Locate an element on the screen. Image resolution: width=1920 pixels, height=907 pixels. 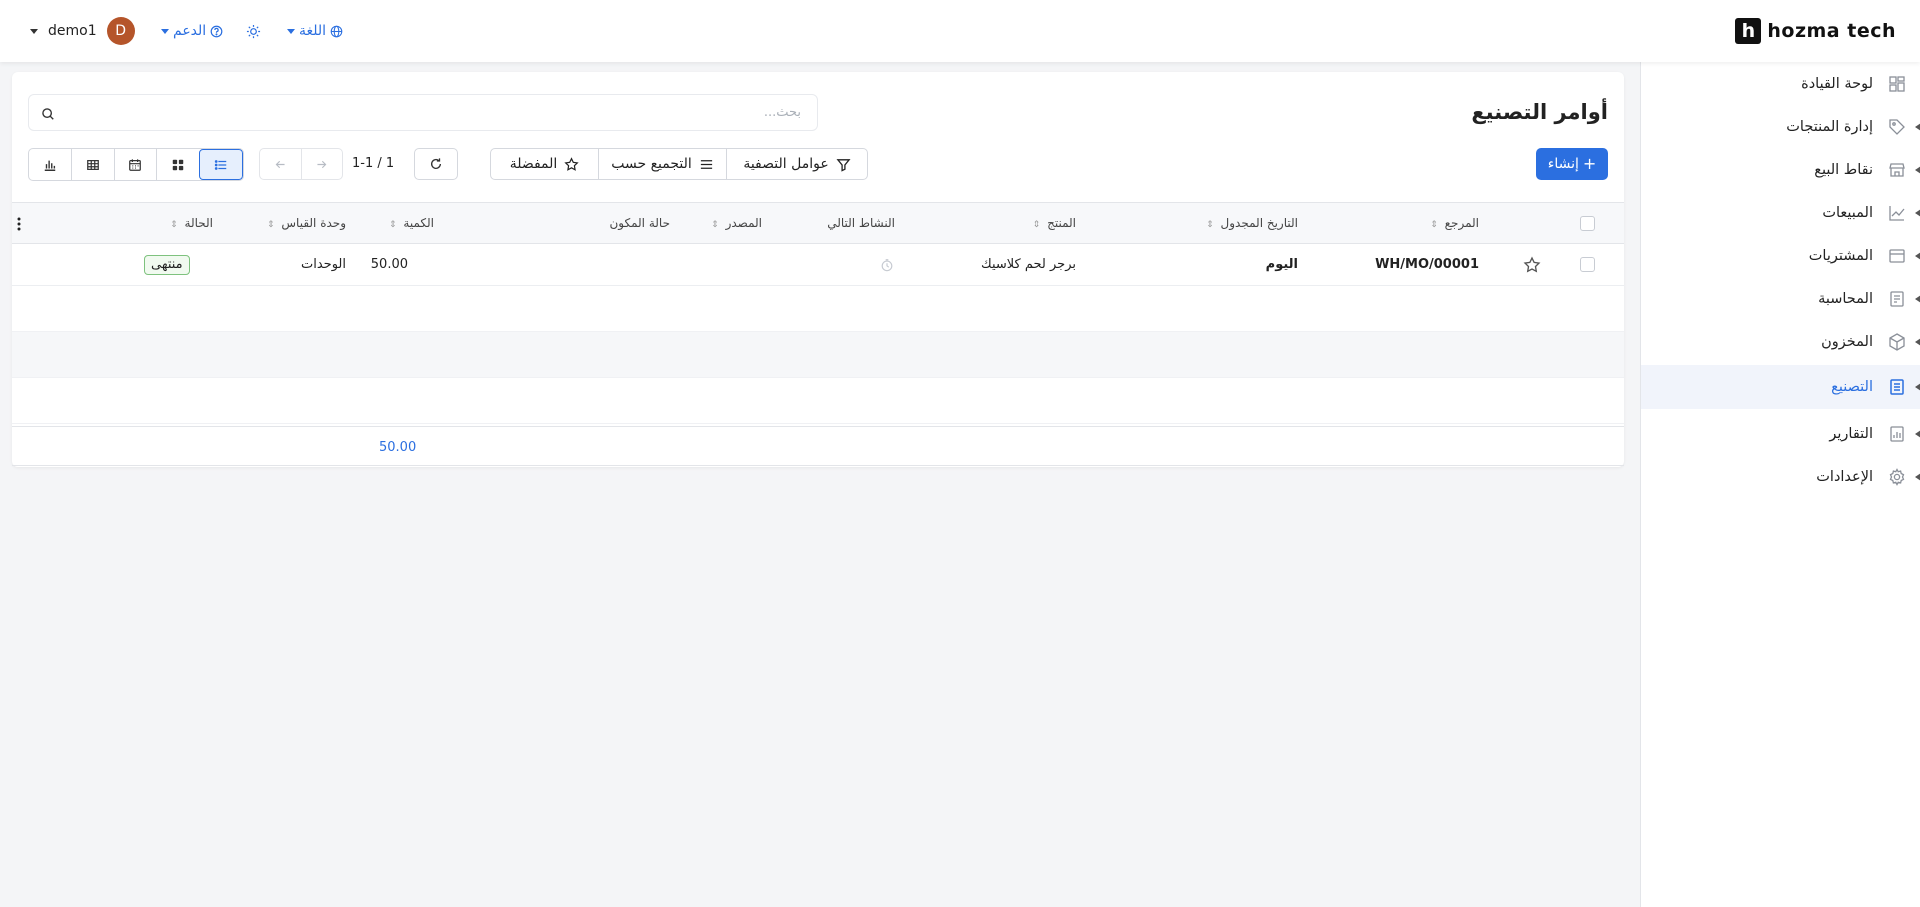
sidebar-item-settings: الإعدادات is located at coordinates (1780, 477).